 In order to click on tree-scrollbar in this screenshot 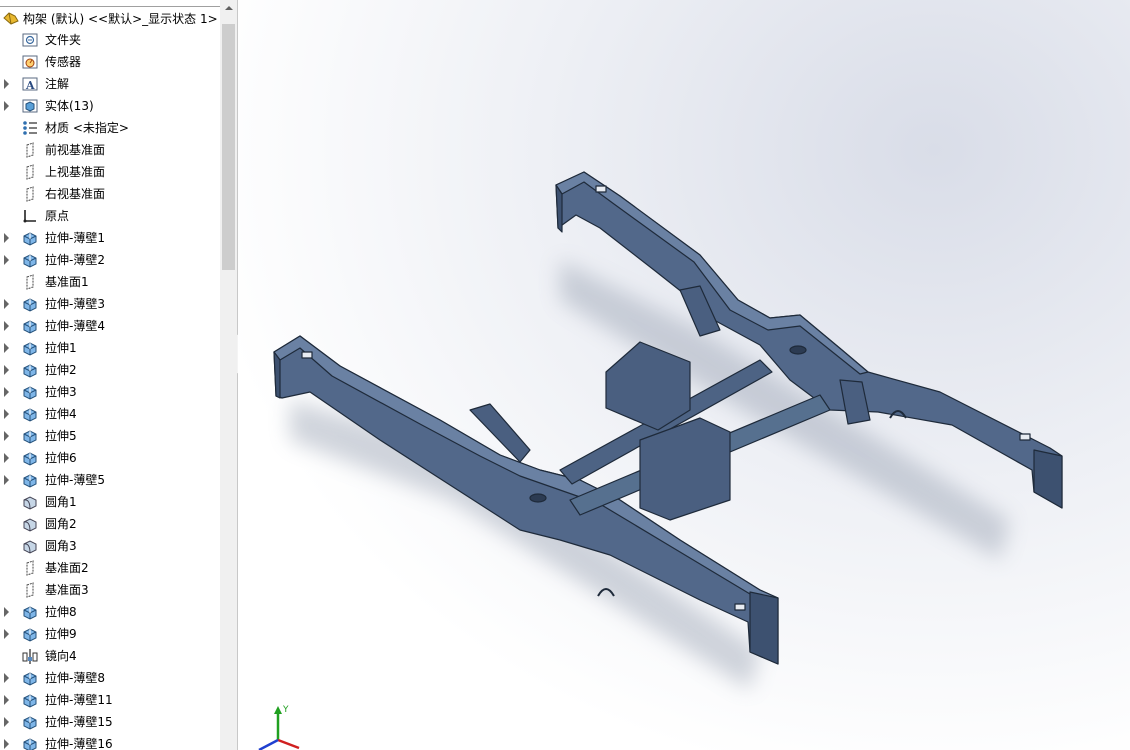, I will do `click(228, 375)`.